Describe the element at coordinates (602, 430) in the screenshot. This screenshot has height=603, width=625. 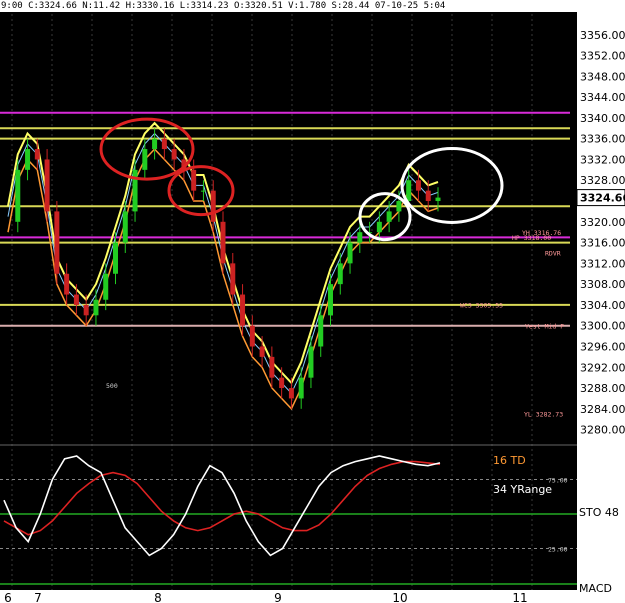
I see `y-tick-label: 3280.00` at that location.